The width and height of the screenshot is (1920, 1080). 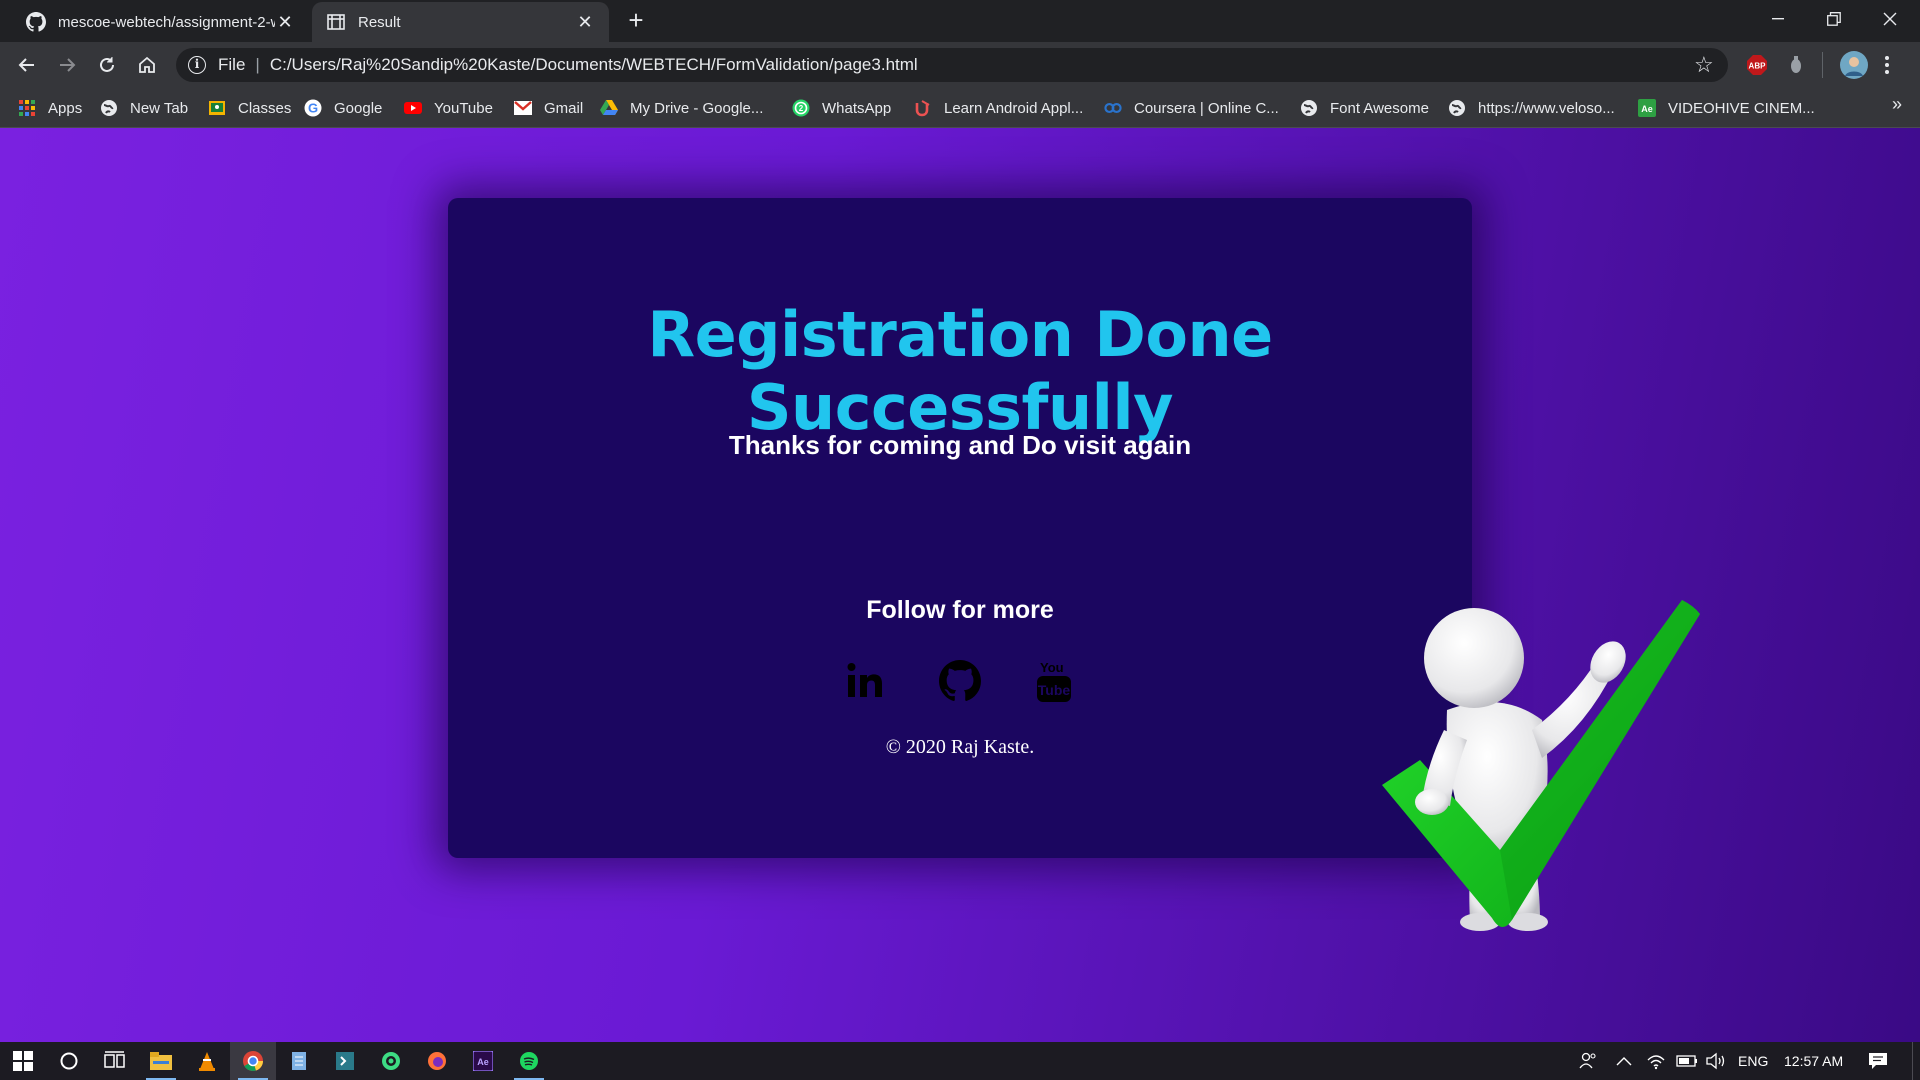 I want to click on extension-icon, so click(x=1796, y=67).